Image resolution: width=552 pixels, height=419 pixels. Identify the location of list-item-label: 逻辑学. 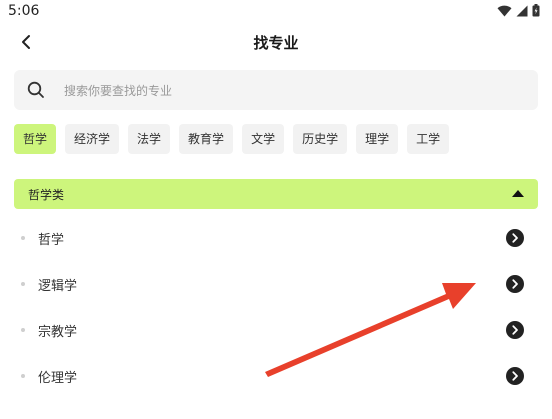
(58, 286).